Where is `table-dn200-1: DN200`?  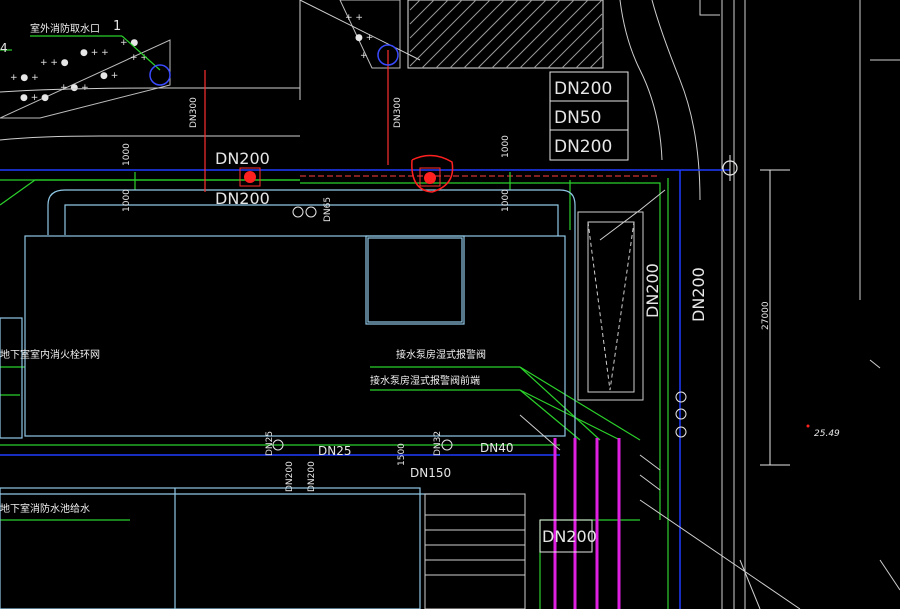
table-dn200-1: DN200 is located at coordinates (583, 89).